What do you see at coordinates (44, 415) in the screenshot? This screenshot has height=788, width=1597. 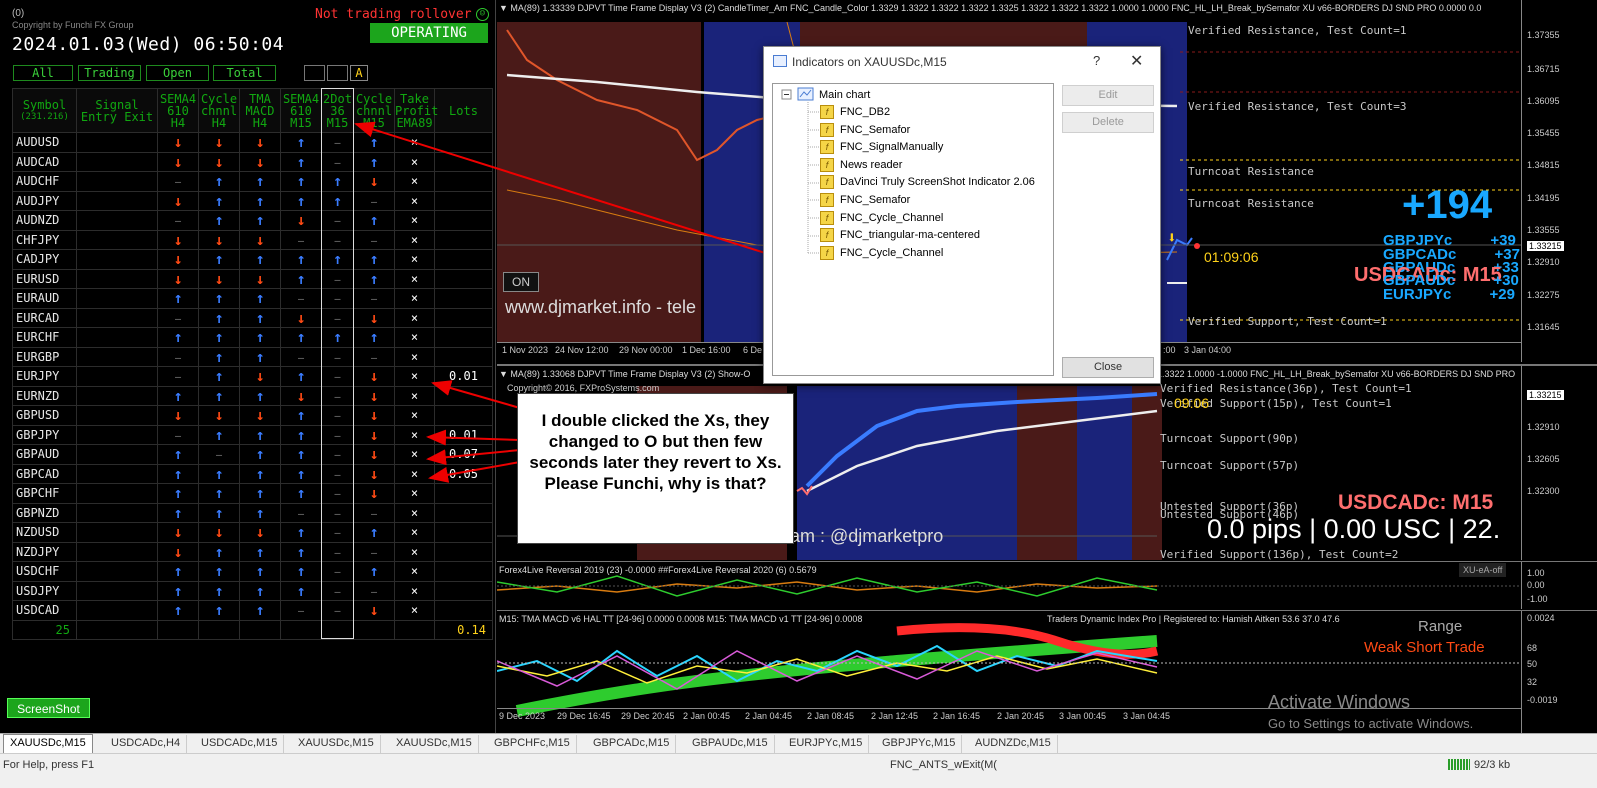 I see `symbol-cell: GBPUSD` at bounding box center [44, 415].